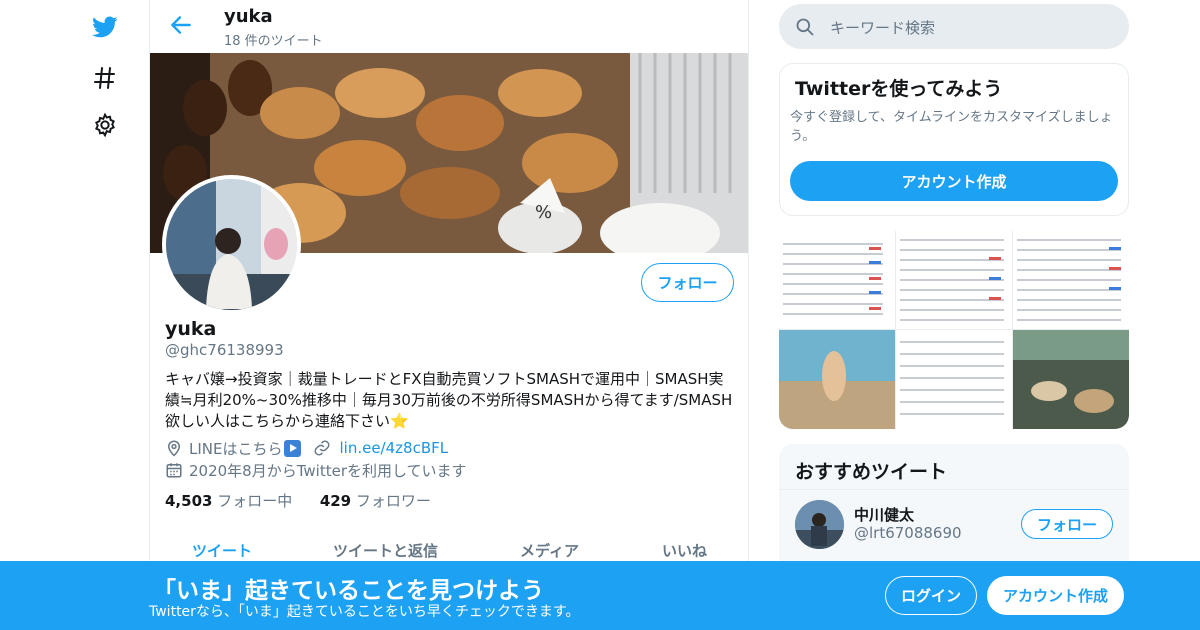 Image resolution: width=1200 pixels, height=630 pixels. I want to click on recommended-user-avatar, so click(819, 524).